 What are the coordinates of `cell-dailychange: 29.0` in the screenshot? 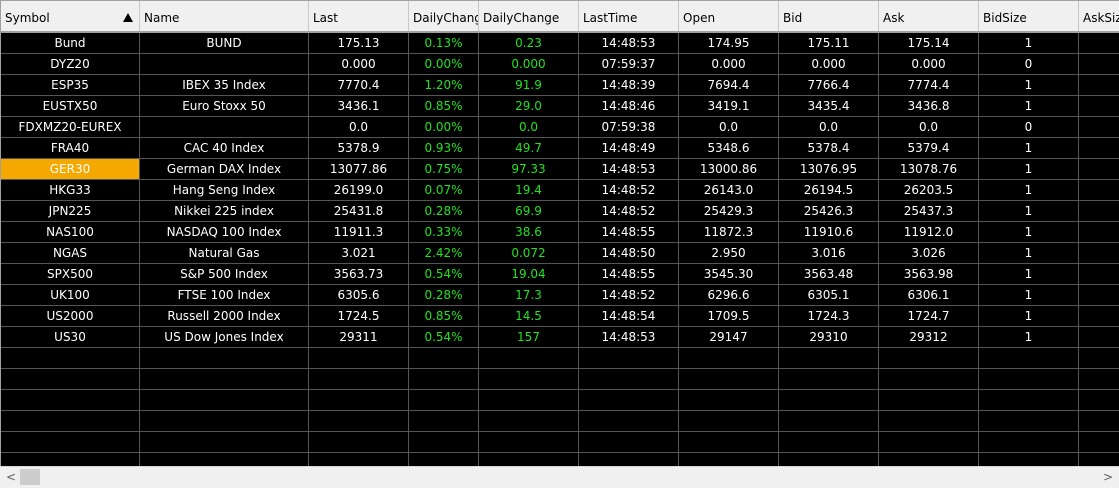 It's located at (529, 106).